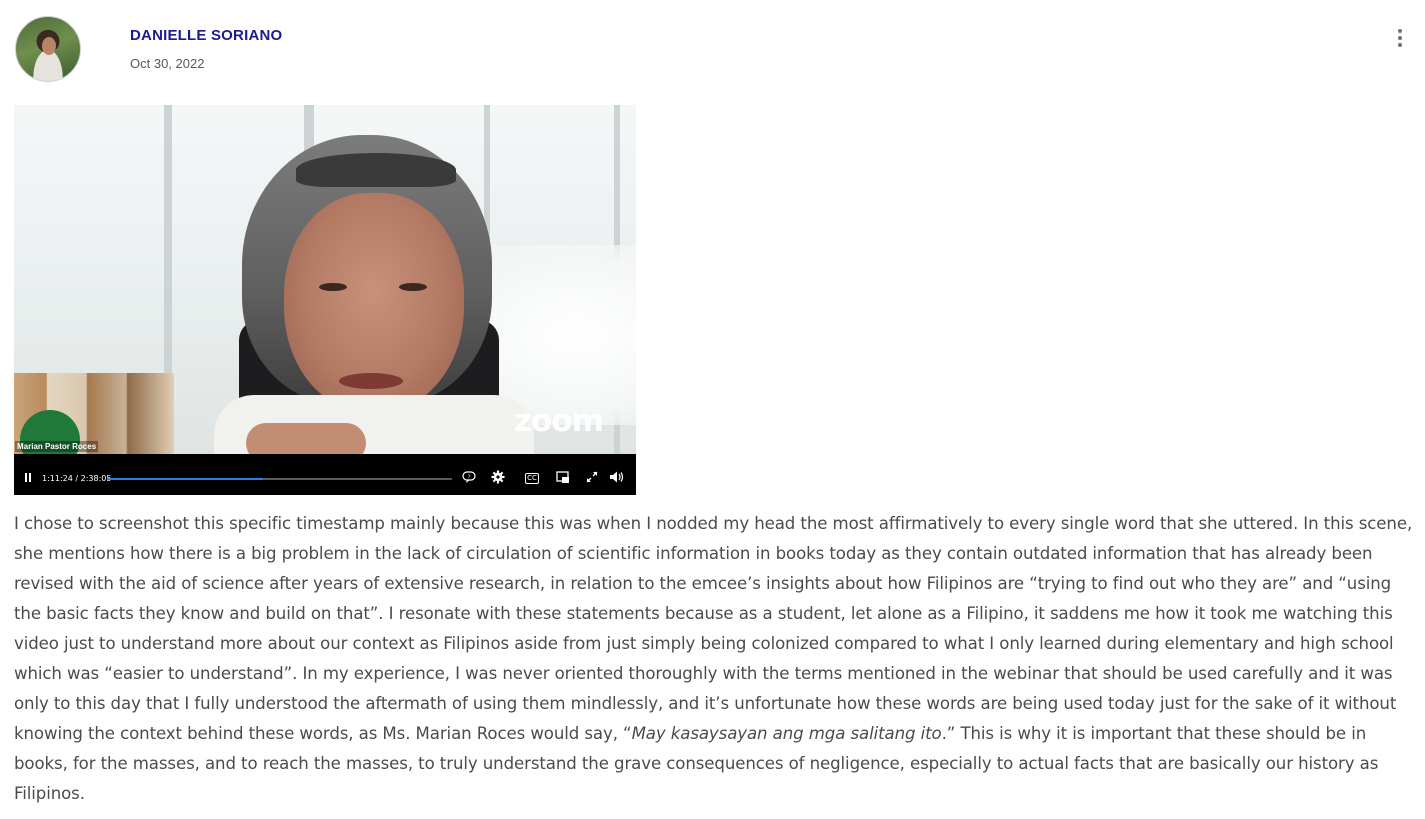 Image resolution: width=1425 pixels, height=819 pixels. I want to click on progress-fill, so click(185, 479).